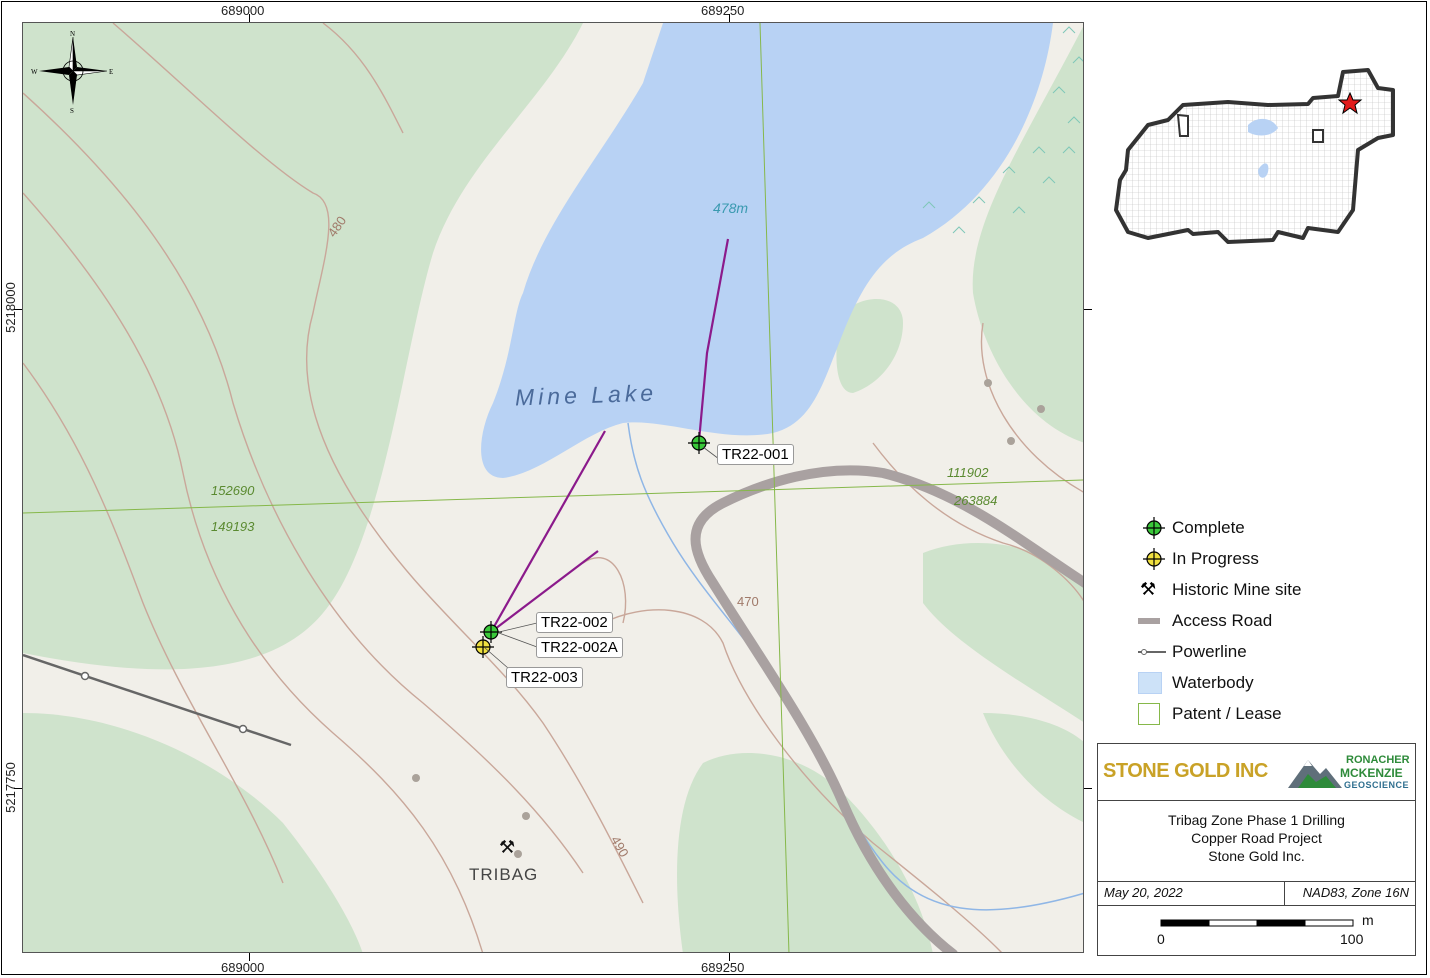  Describe the element at coordinates (1161, 939) in the screenshot. I see `scale-min: 0` at that location.